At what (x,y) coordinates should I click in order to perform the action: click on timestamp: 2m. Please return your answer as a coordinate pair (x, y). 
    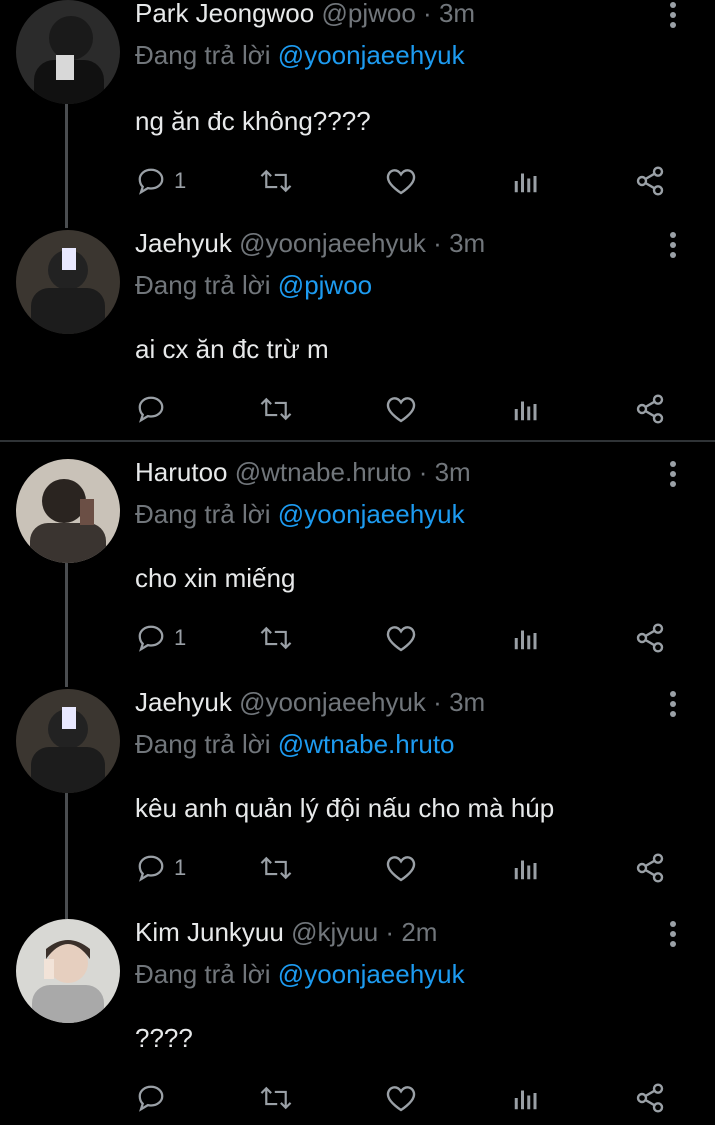
    Looking at the image, I should click on (419, 932).